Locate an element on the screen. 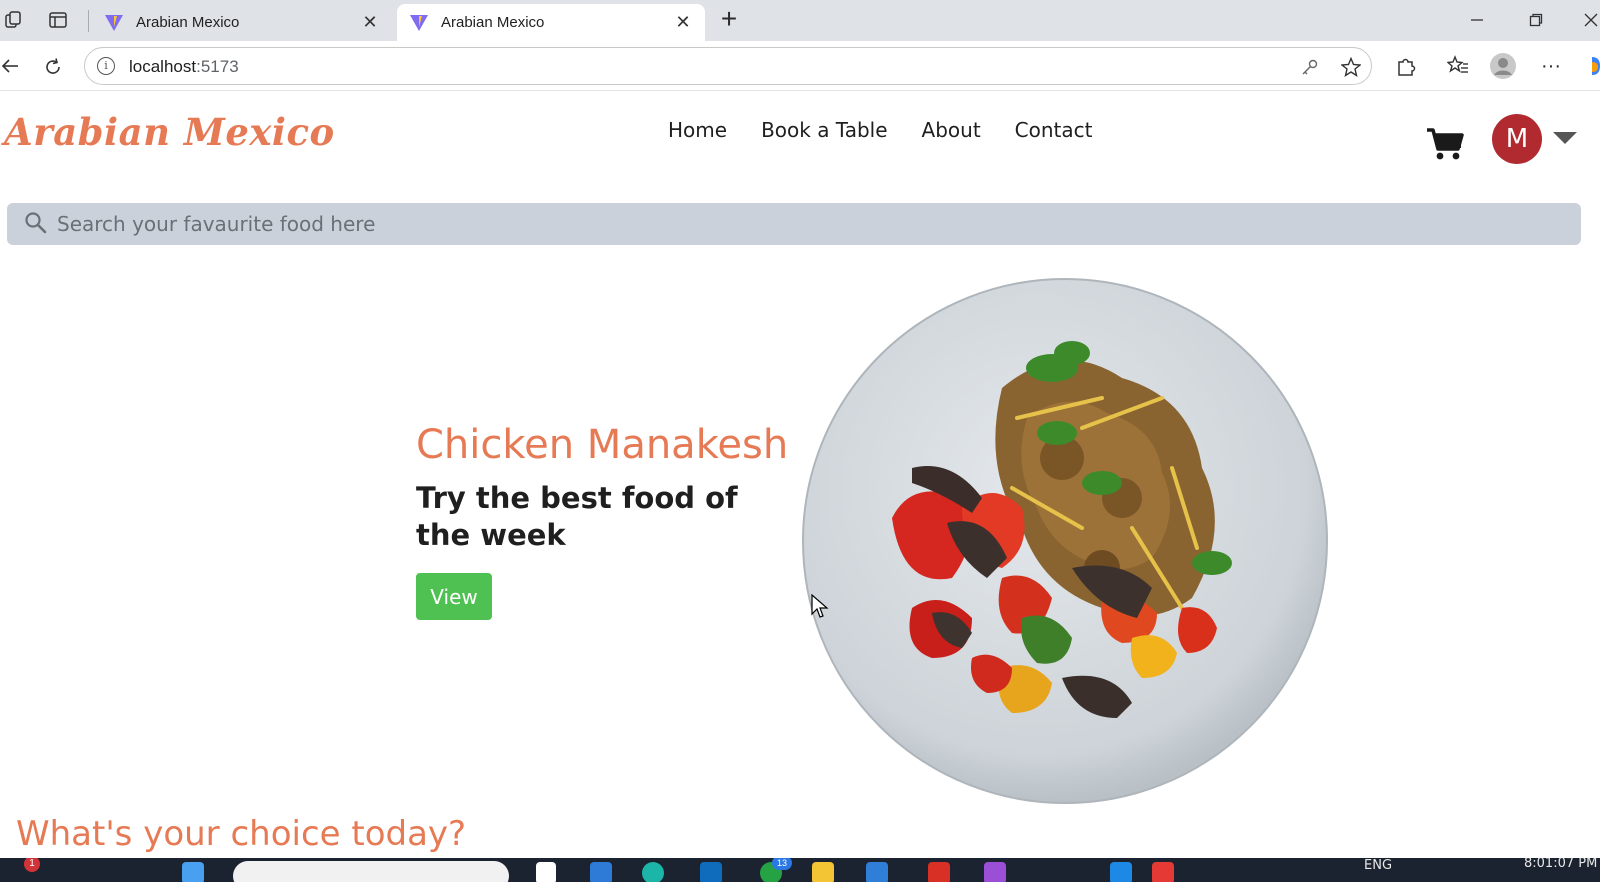 The height and width of the screenshot is (882, 1600). section-heading: What's your choice today? is located at coordinates (241, 834).